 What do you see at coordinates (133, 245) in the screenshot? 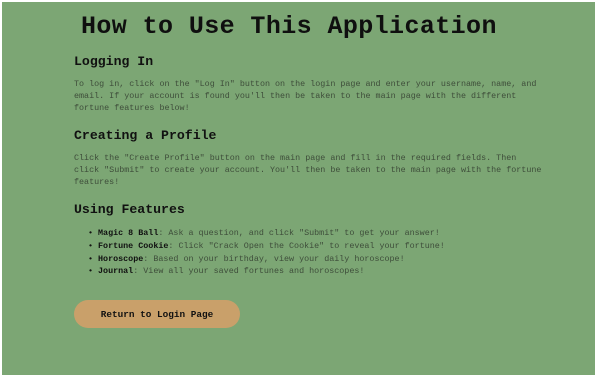
I see `feature-name: Fortune Cookie` at bounding box center [133, 245].